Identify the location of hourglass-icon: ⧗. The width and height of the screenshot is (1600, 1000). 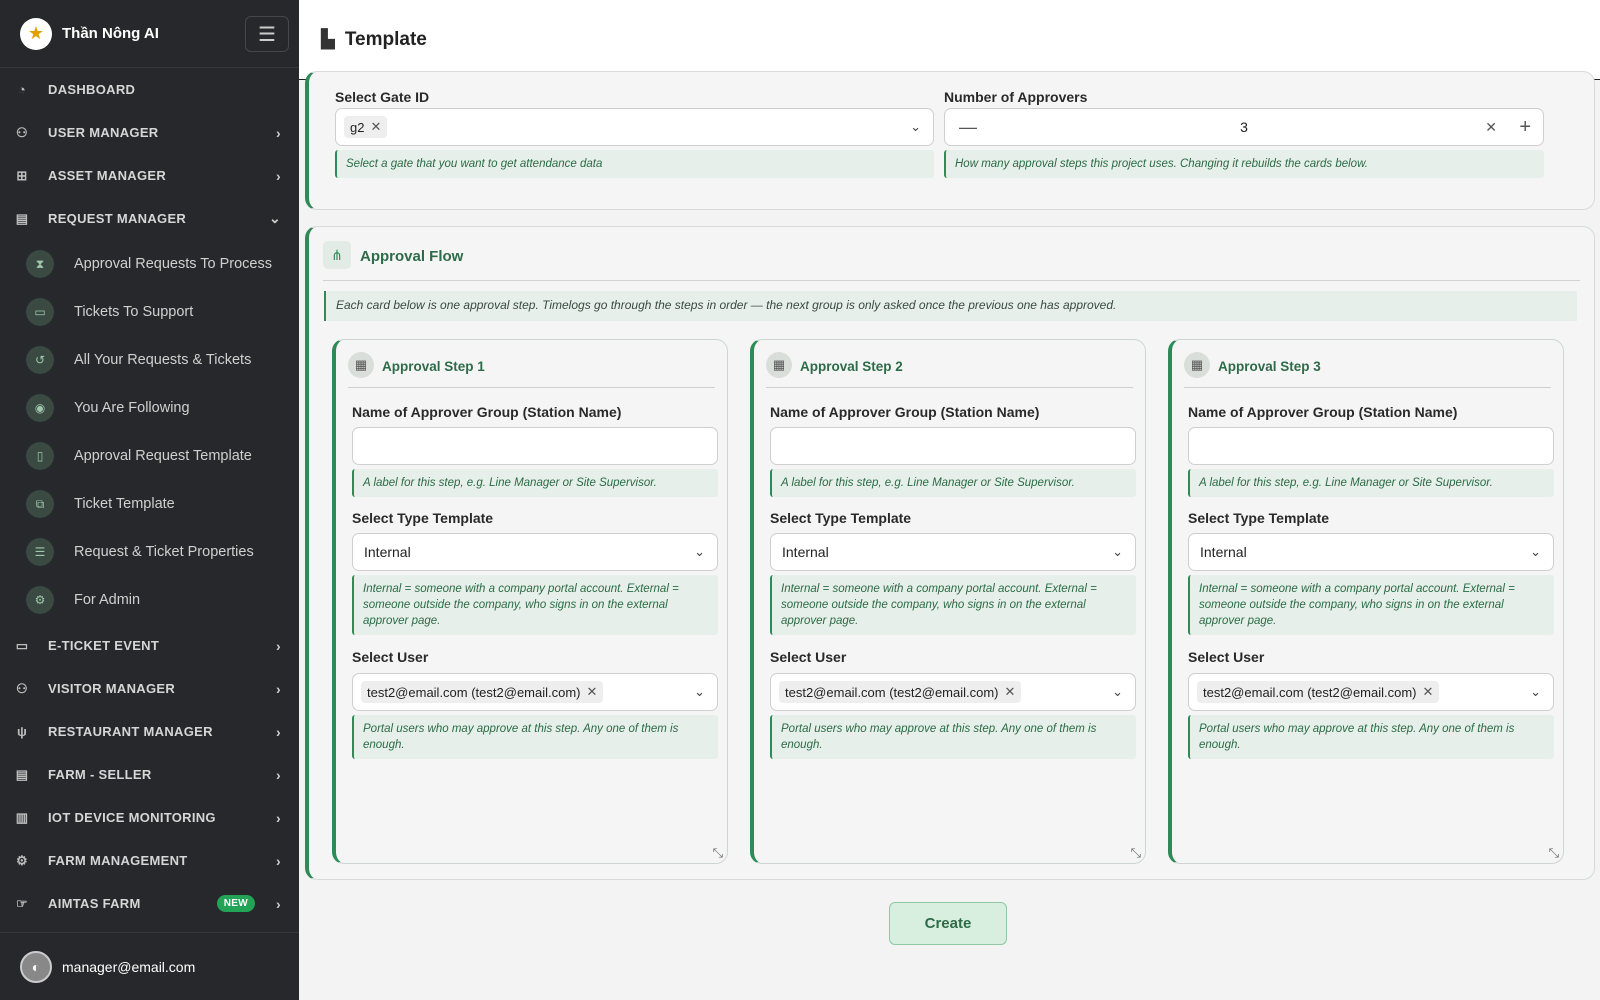
(40, 264).